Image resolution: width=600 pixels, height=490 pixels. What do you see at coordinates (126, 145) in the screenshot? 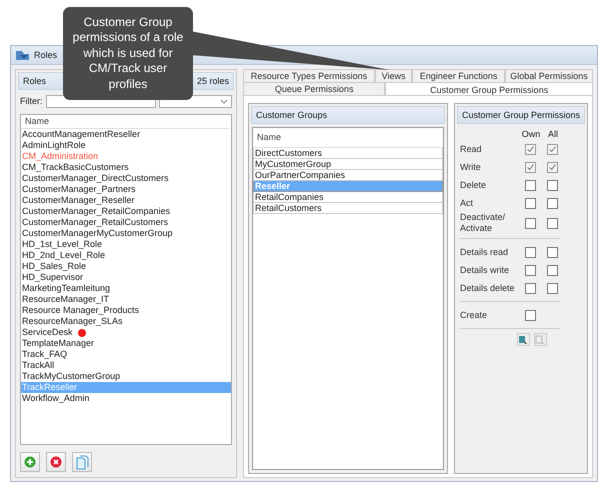
I see `role-item: AdminLightRole` at bounding box center [126, 145].